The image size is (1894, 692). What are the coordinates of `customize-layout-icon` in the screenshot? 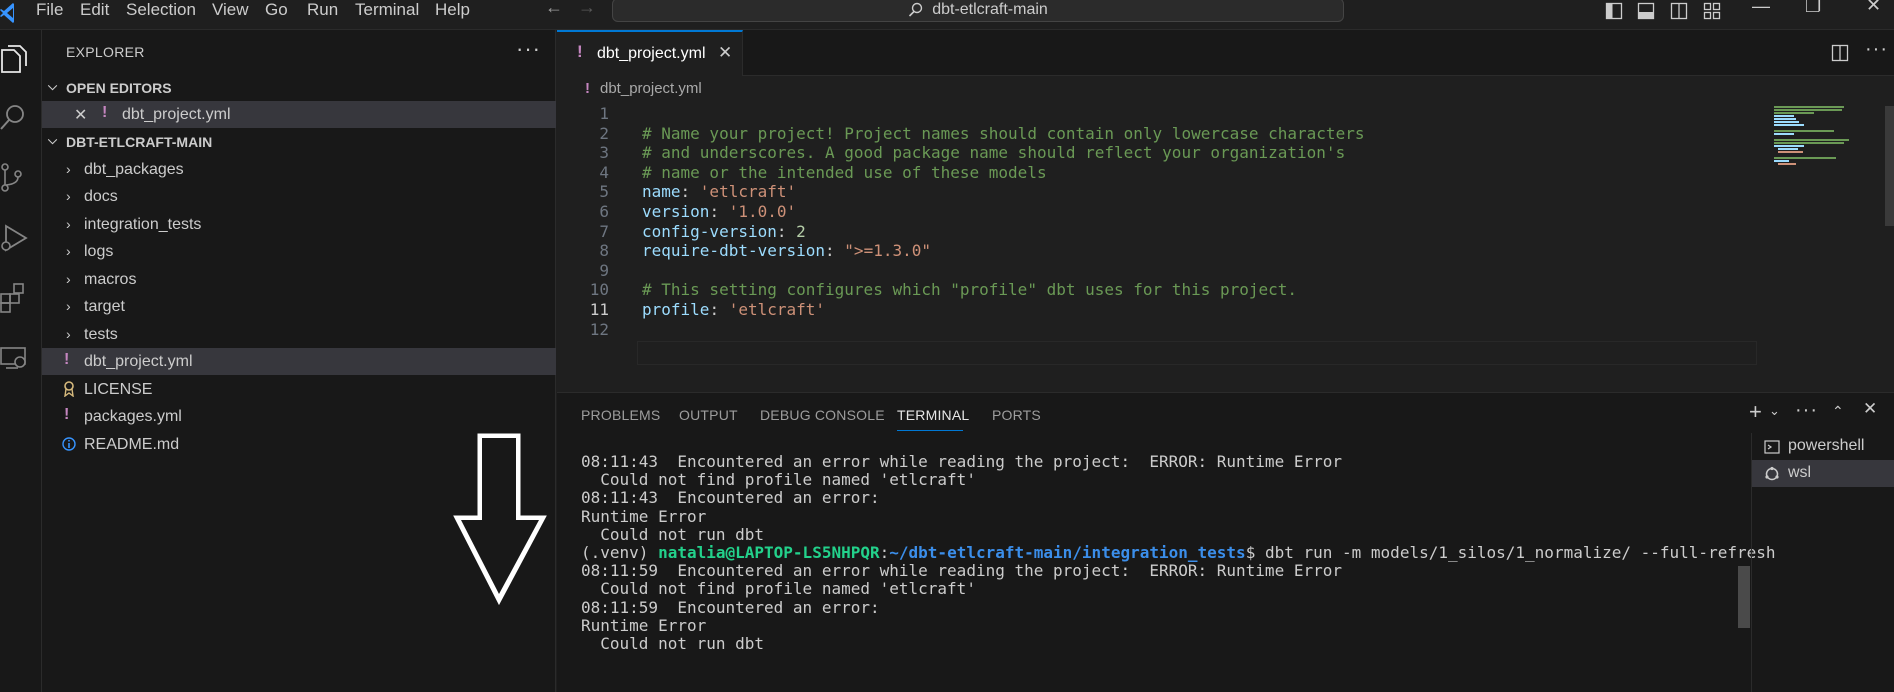 It's located at (1712, 11).